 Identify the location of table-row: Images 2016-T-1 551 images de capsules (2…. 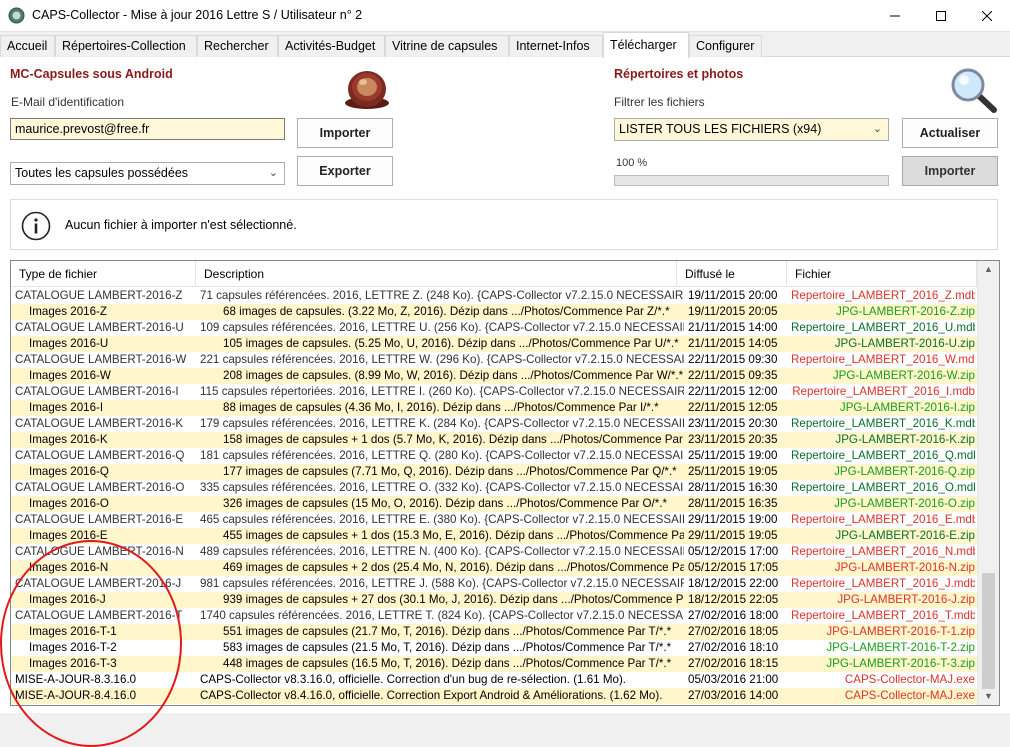
(494, 632).